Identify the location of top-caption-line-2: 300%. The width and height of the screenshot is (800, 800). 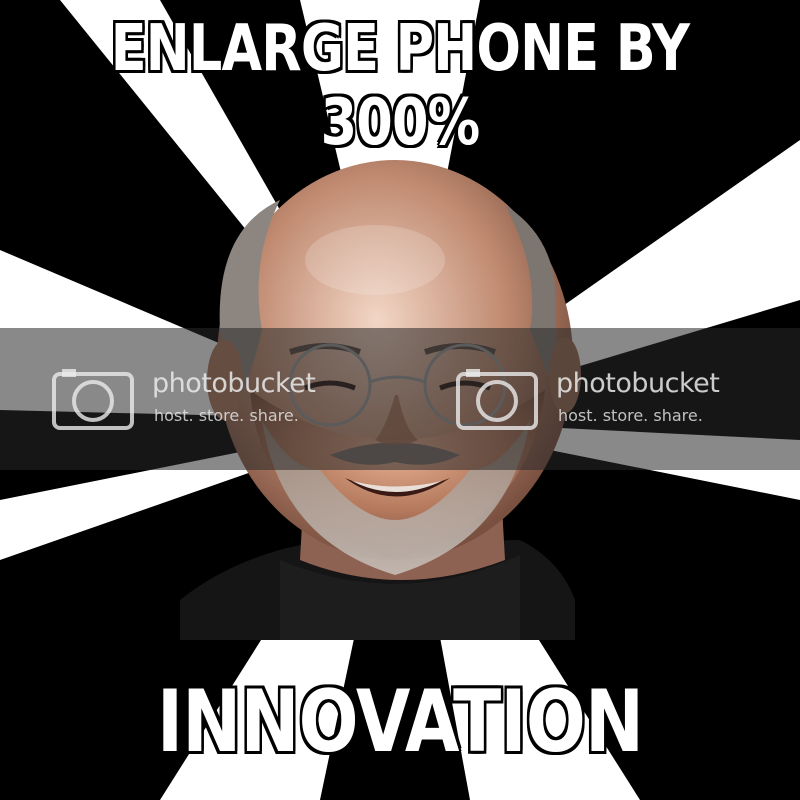
(400, 123).